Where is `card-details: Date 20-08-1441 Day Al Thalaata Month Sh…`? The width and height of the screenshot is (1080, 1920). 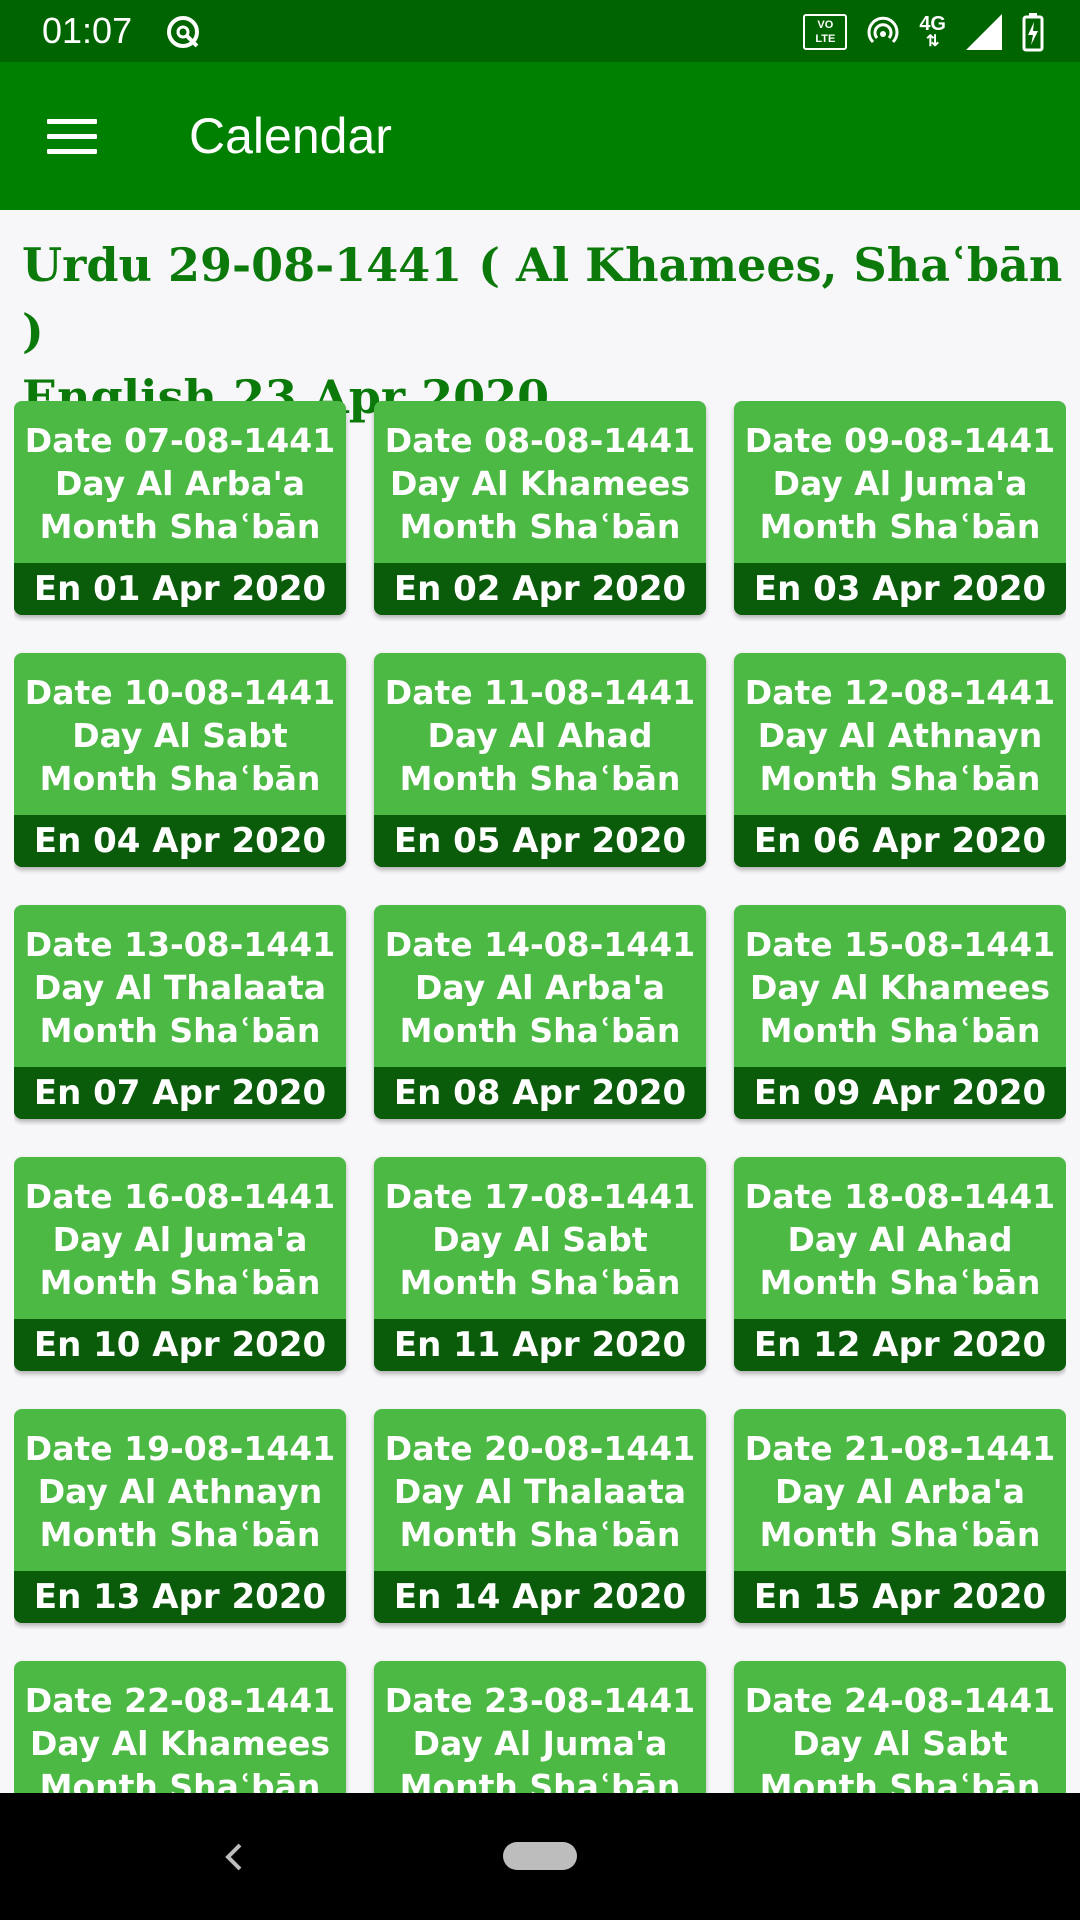 card-details: Date 20-08-1441 Day Al Thalaata Month Sh… is located at coordinates (540, 1490).